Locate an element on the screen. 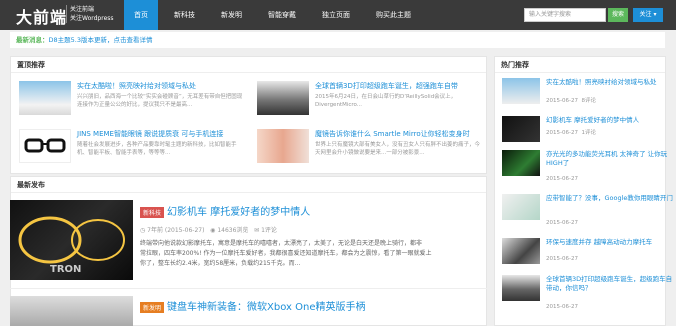 The width and height of the screenshot is (676, 326). nav-wearables: 智能穿戴 is located at coordinates (282, 15).